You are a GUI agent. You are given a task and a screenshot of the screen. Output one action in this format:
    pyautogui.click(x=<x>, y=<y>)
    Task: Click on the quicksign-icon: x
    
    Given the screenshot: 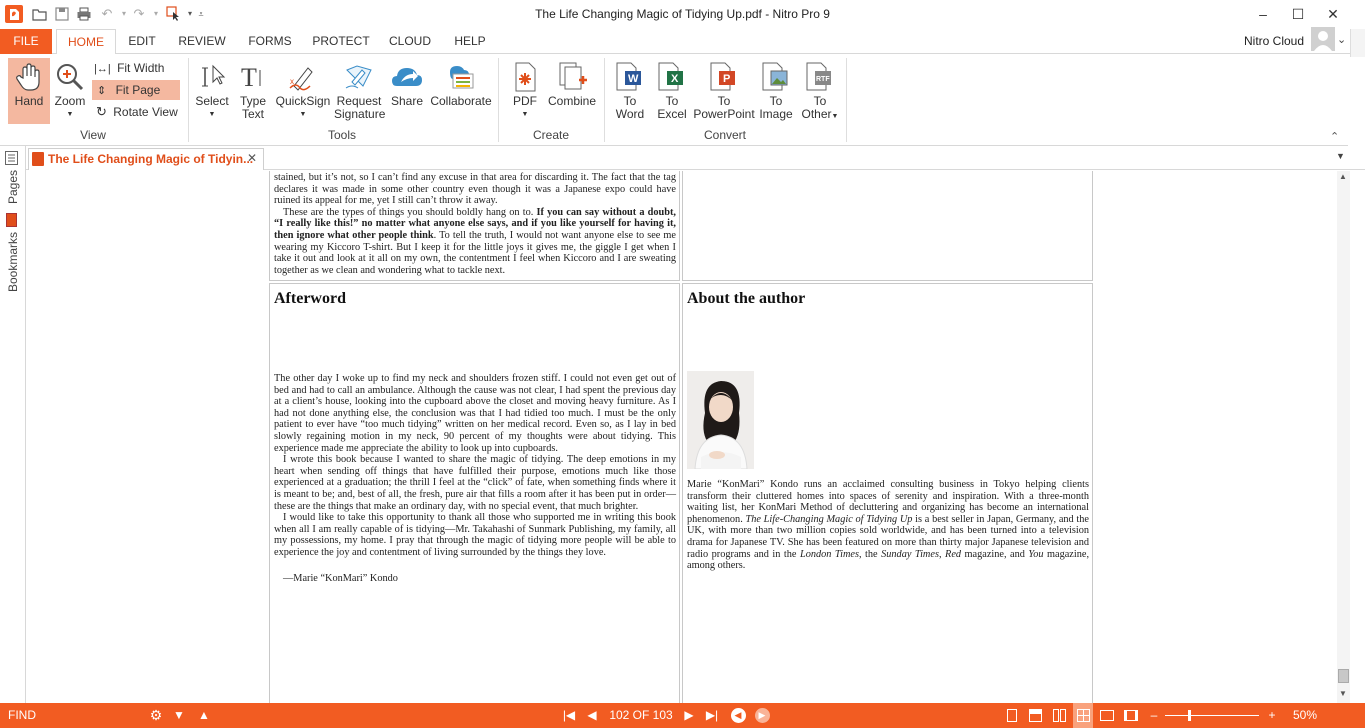 What is the action you would take?
    pyautogui.click(x=303, y=77)
    